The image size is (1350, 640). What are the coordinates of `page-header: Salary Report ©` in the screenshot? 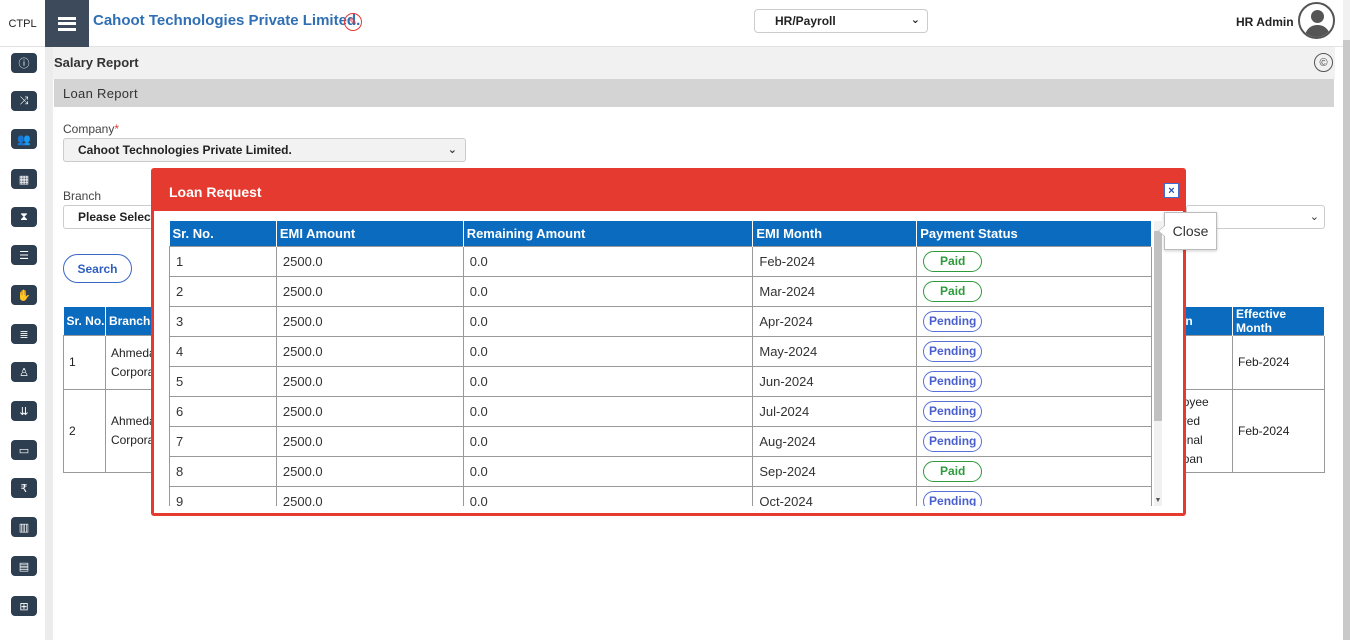 It's located at (694, 63).